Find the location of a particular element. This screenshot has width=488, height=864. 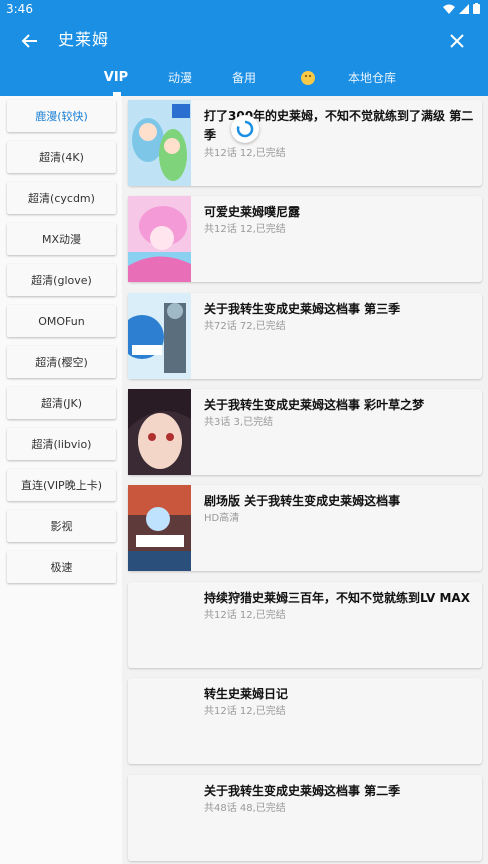

source-item-mx: MX动漫 is located at coordinates (61, 239).